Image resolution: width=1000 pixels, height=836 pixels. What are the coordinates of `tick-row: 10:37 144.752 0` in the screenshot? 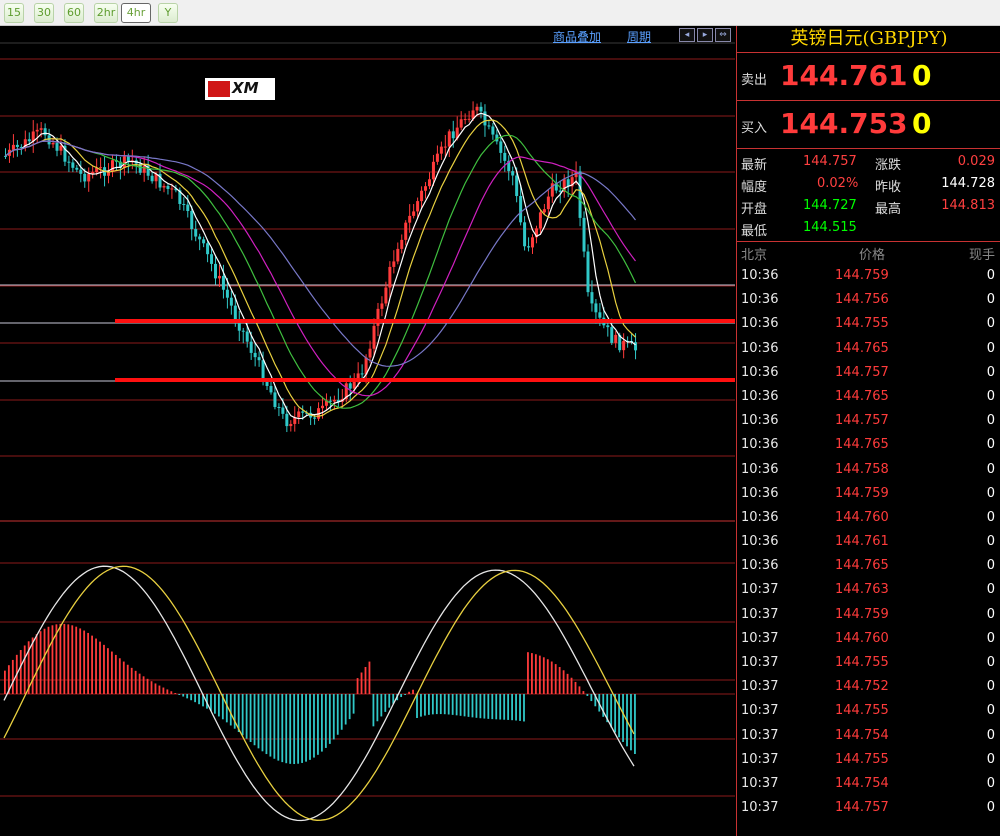 It's located at (868, 687).